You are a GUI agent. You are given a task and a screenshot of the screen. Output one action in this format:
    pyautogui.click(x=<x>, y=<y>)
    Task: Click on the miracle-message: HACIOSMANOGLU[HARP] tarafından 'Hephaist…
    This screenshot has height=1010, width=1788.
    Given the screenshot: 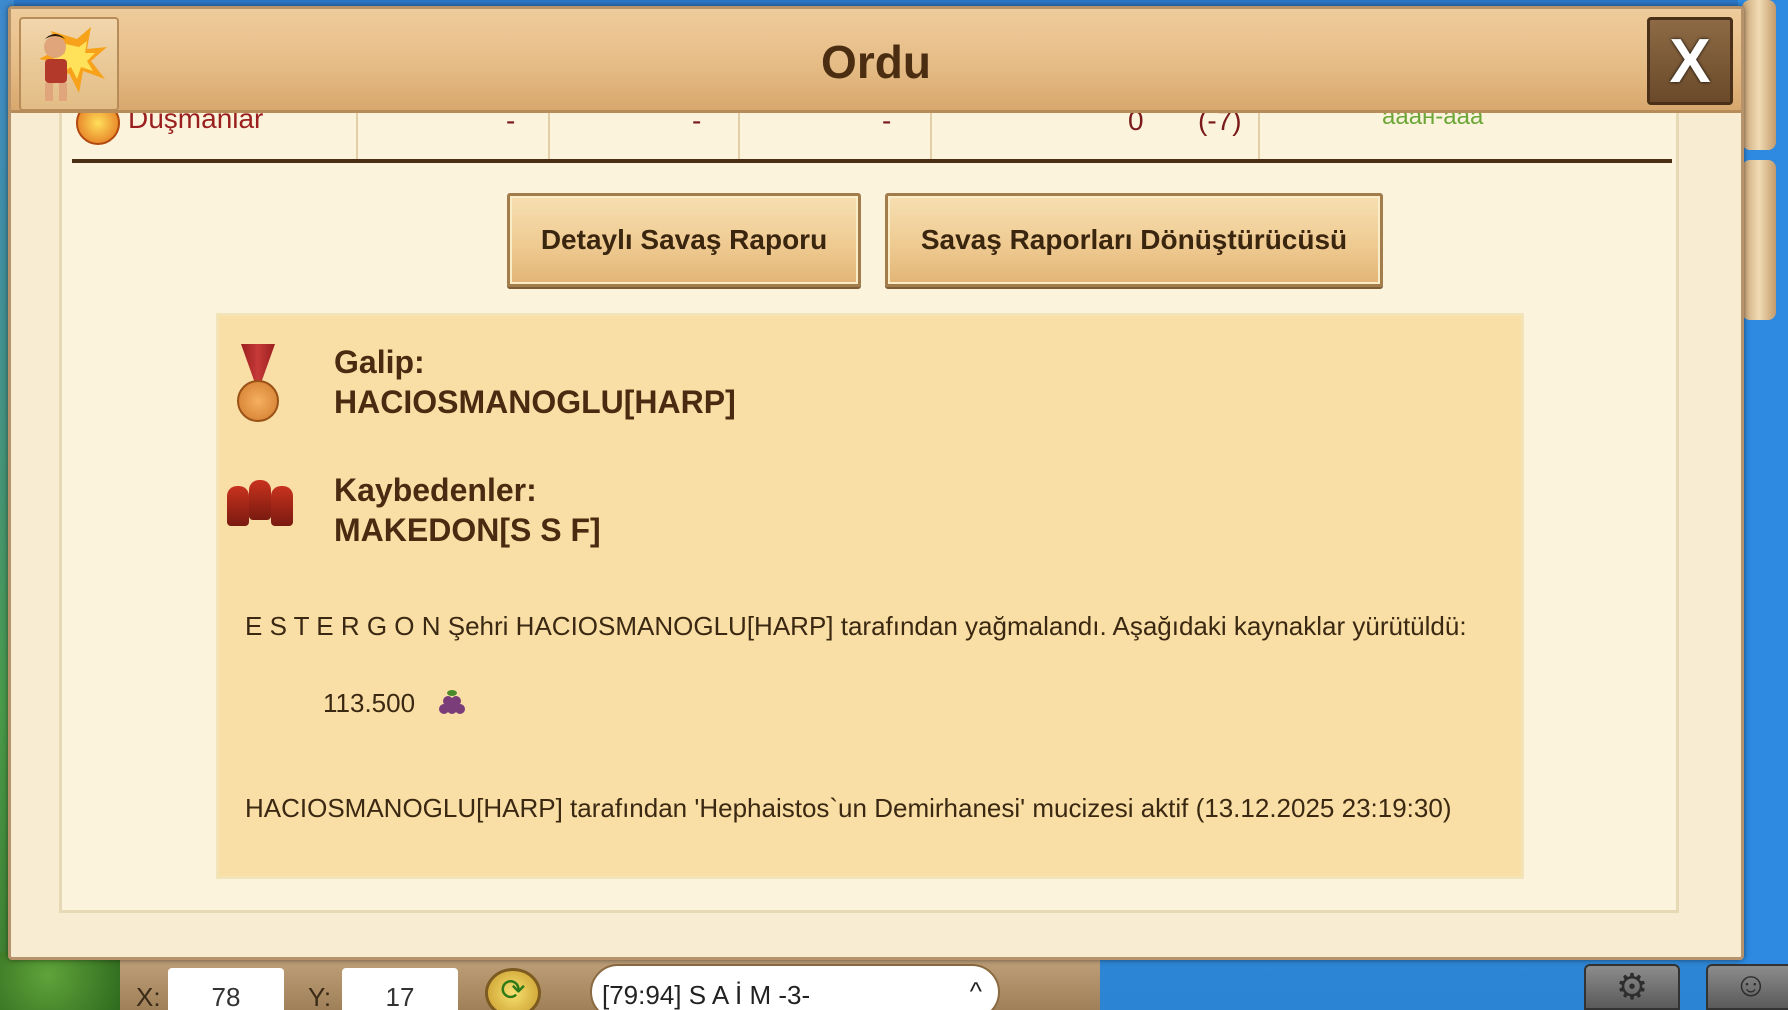 What is the action you would take?
    pyautogui.click(x=848, y=808)
    